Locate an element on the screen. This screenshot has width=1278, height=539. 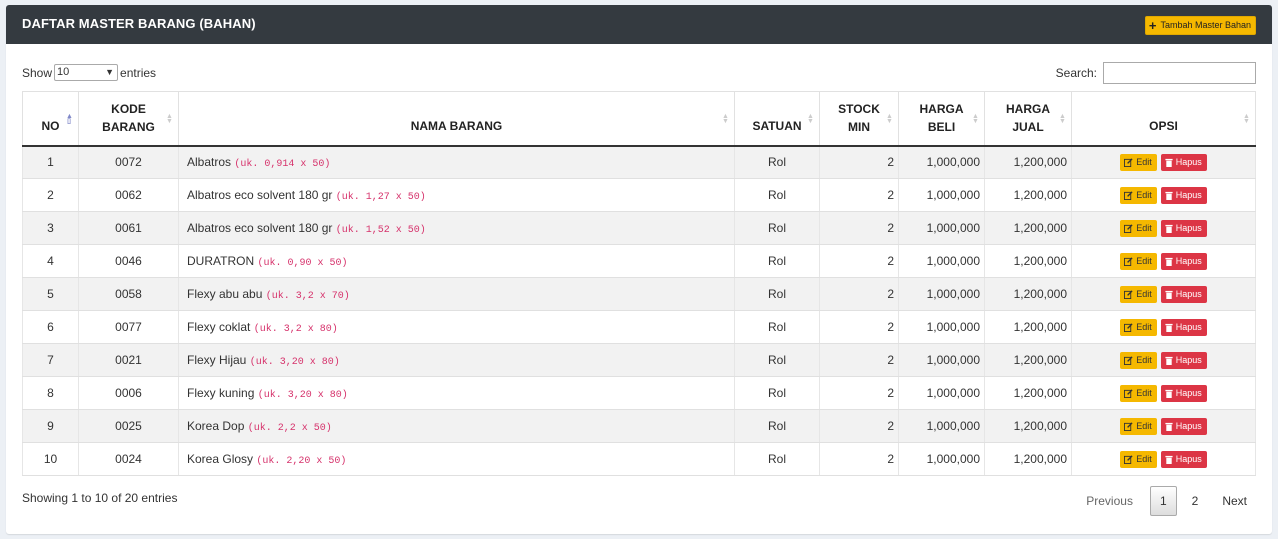
length-suffix: entries is located at coordinates (138, 72).